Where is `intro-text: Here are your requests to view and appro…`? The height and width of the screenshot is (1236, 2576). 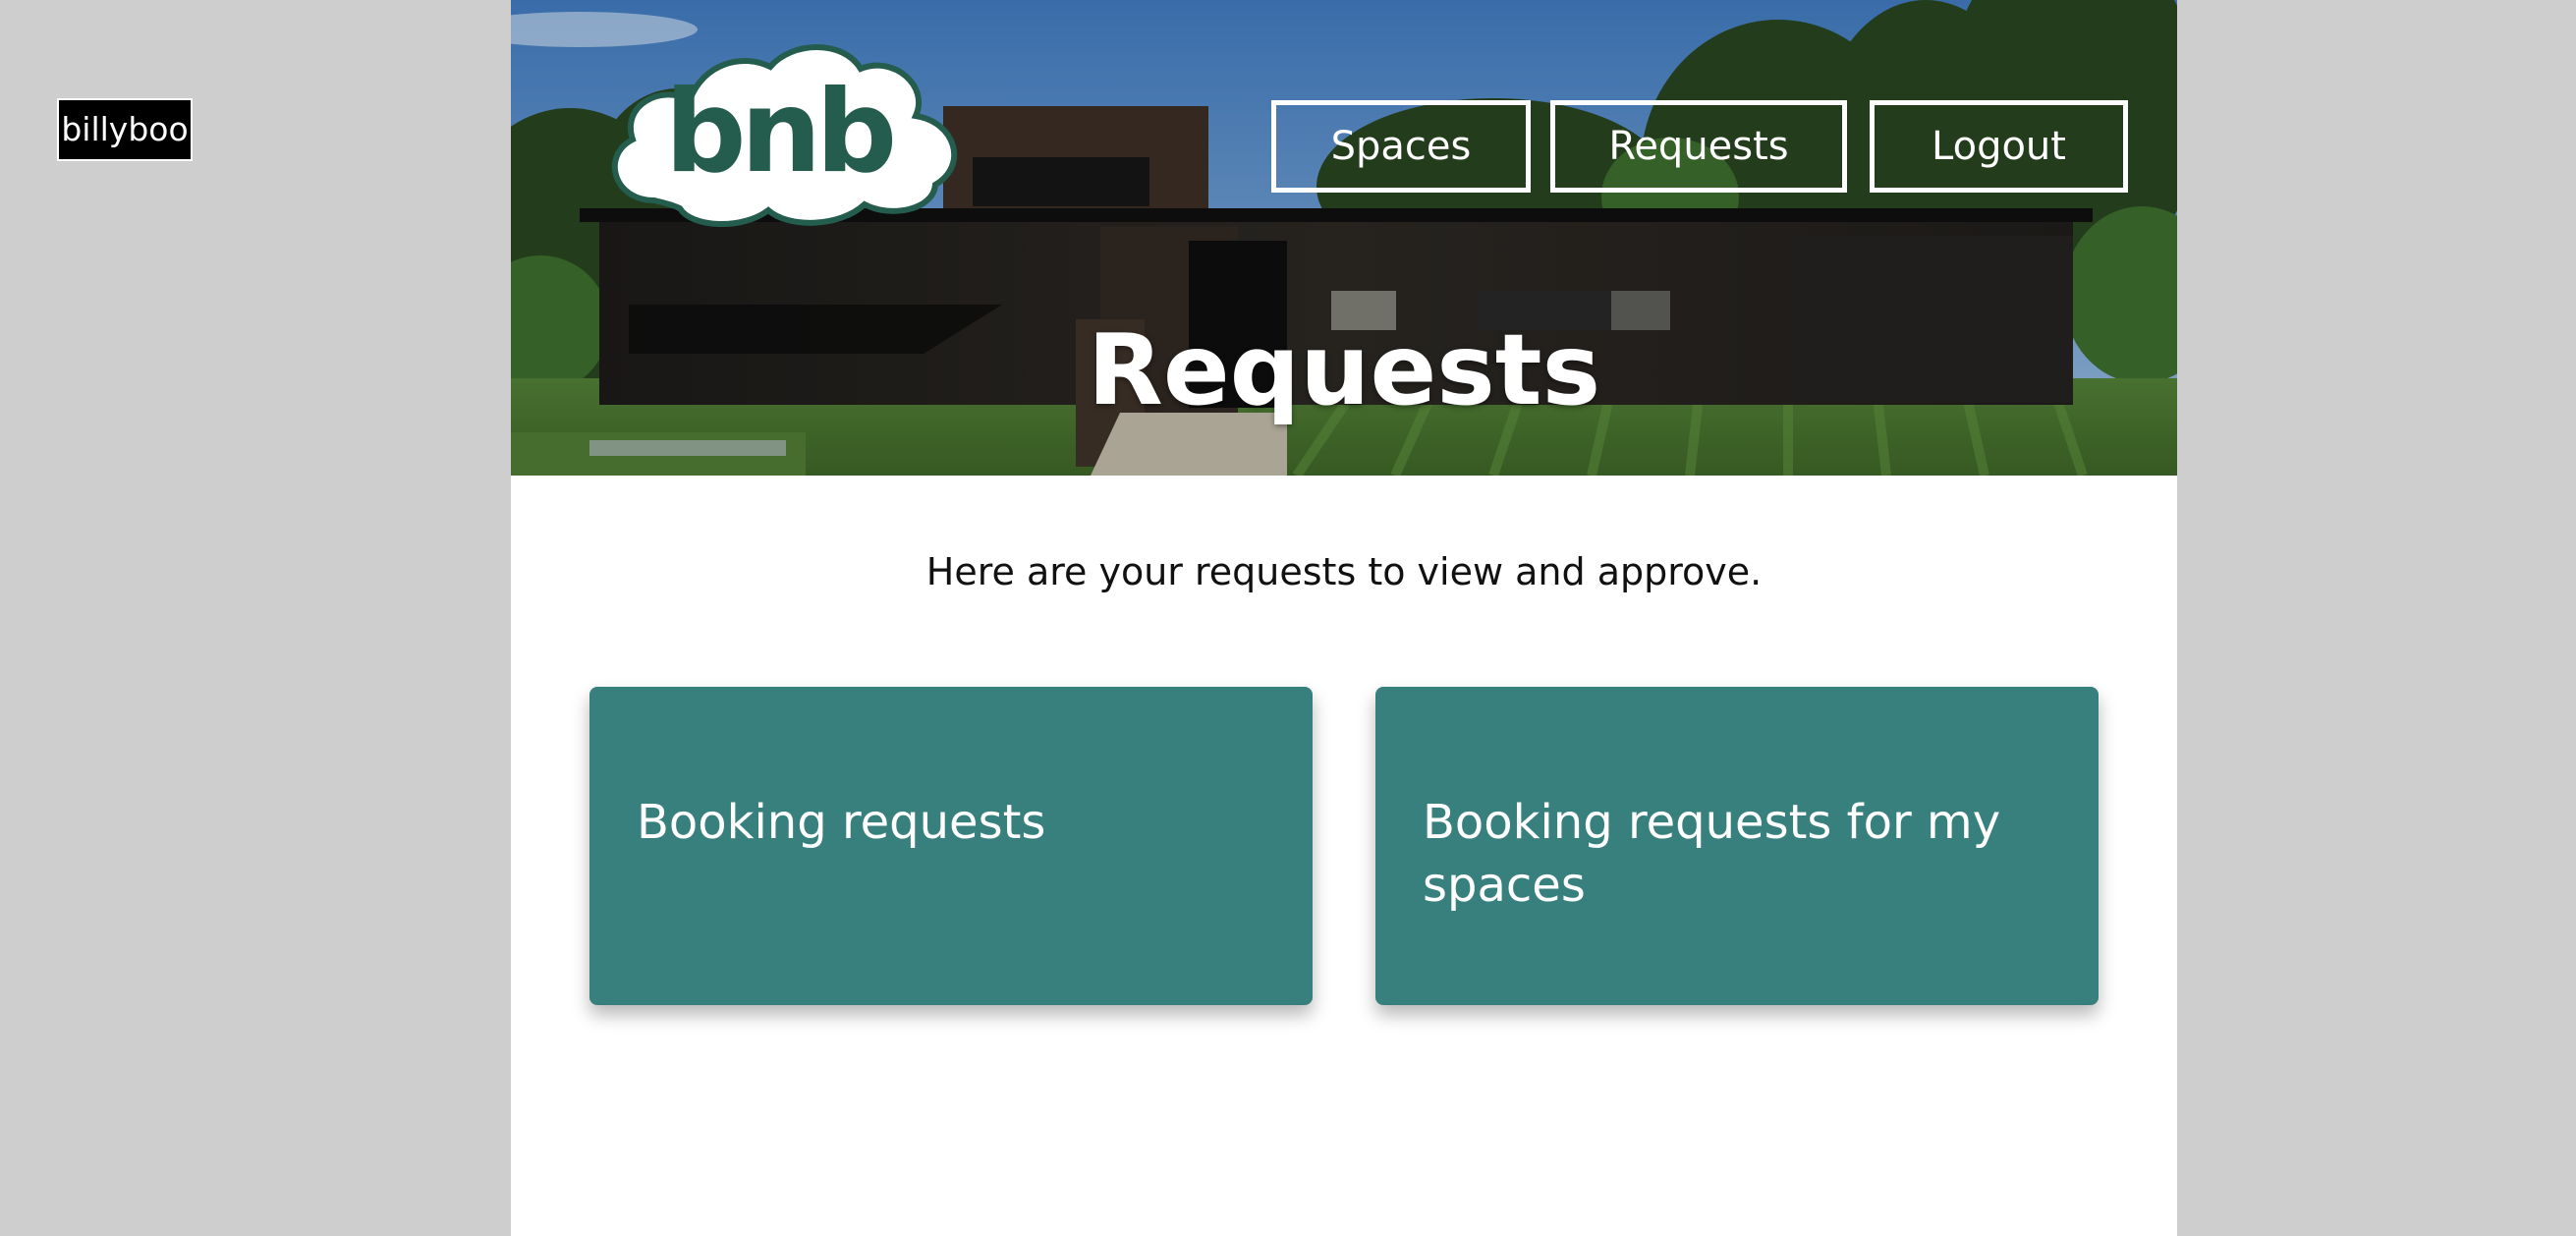
intro-text: Here are your requests to view and appro… is located at coordinates (1344, 571).